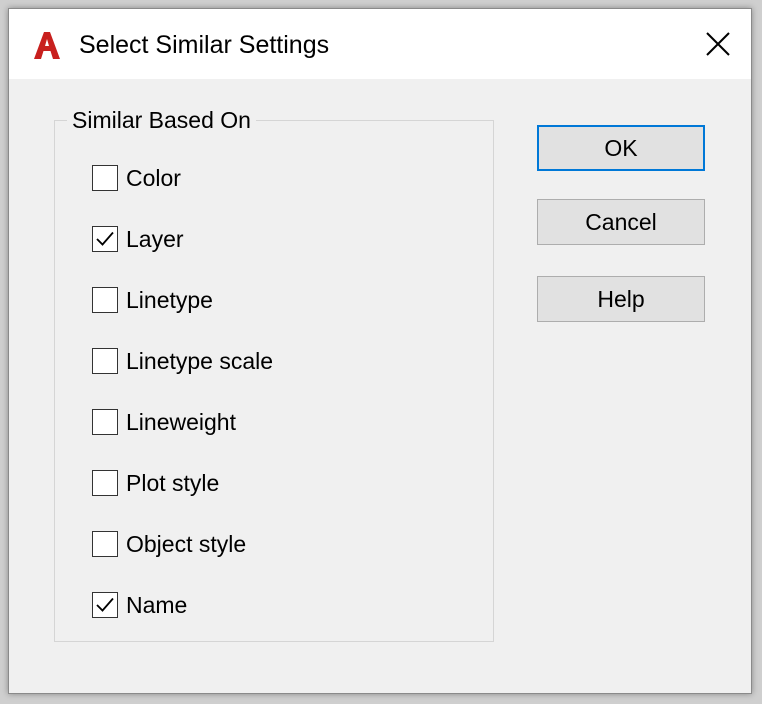  Describe the element at coordinates (621, 222) in the screenshot. I see `cancel-button: Cancel` at that location.